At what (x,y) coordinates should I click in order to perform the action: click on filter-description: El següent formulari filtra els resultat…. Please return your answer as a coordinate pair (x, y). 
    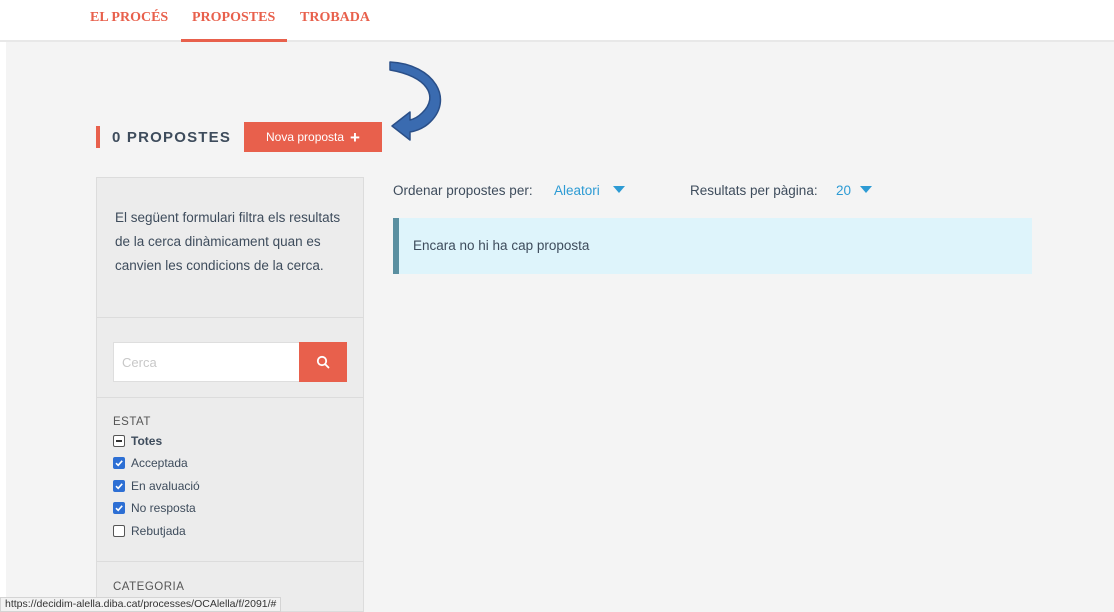
    Looking at the image, I should click on (228, 241).